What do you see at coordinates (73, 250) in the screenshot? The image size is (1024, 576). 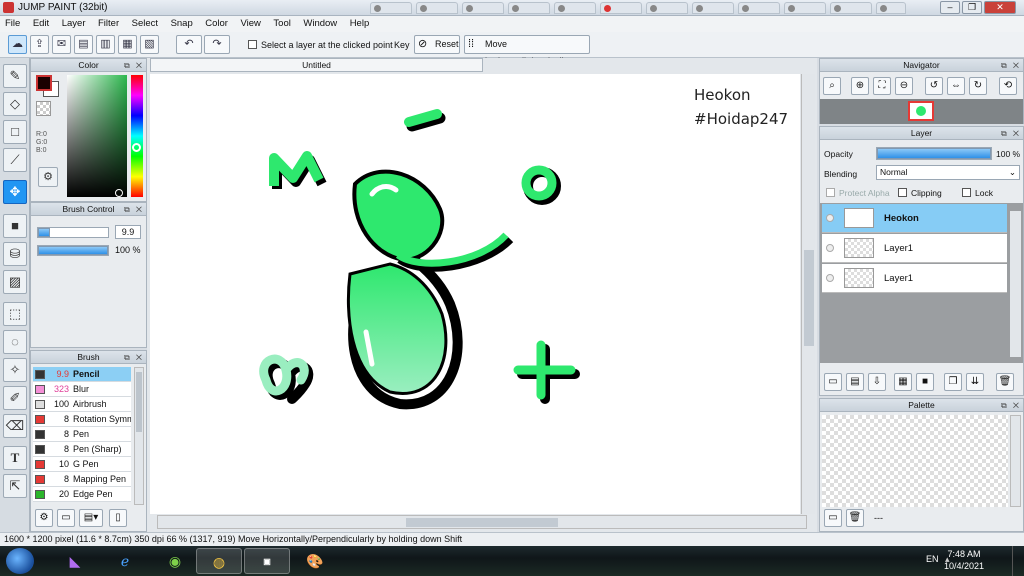 I see `brush-opacity-slider` at bounding box center [73, 250].